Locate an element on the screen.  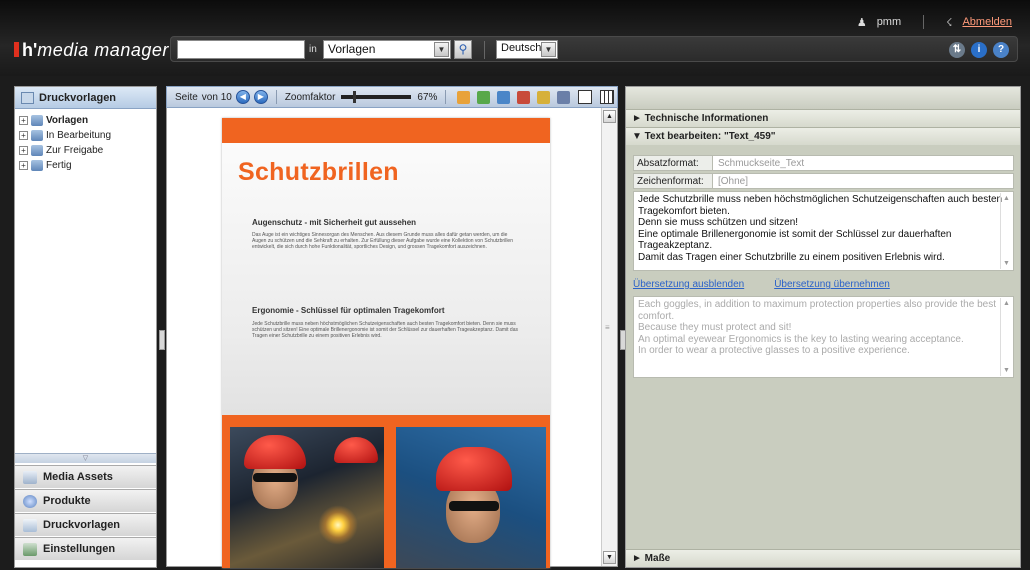
apply-translation-link: Übersetzung übernehmen is located at coordinates (832, 284).